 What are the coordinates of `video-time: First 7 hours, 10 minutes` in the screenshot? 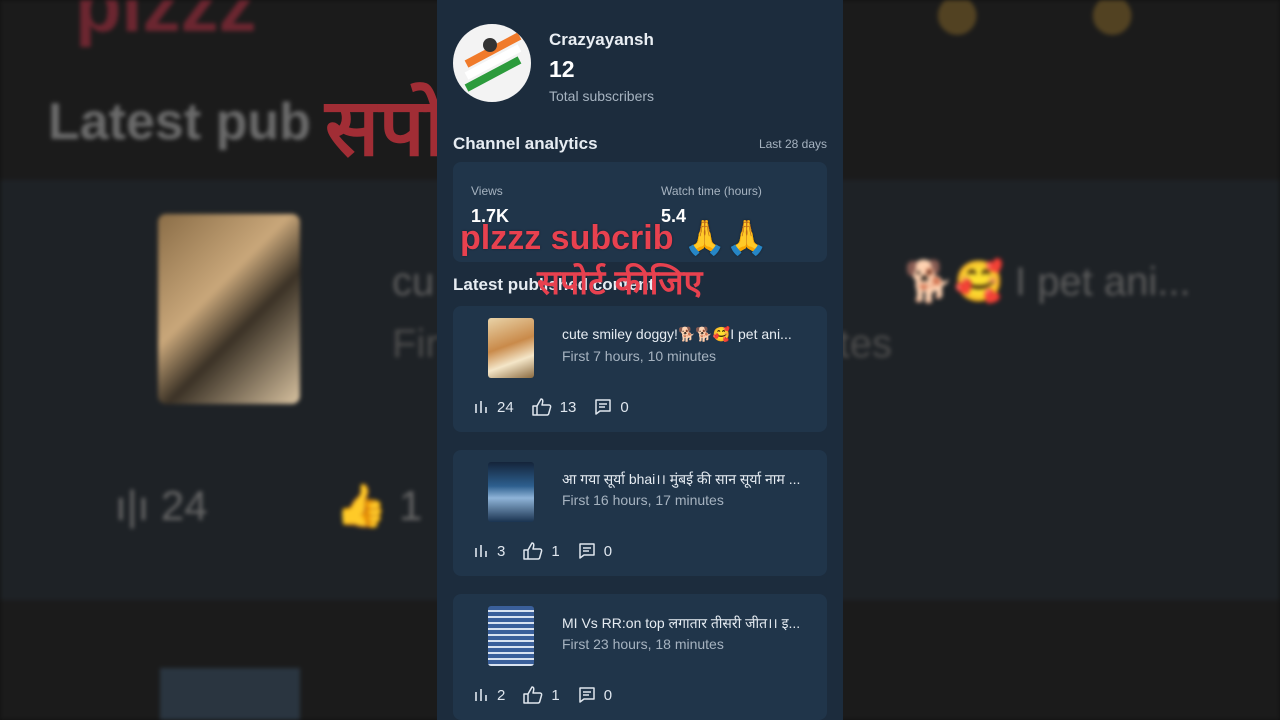 It's located at (639, 356).